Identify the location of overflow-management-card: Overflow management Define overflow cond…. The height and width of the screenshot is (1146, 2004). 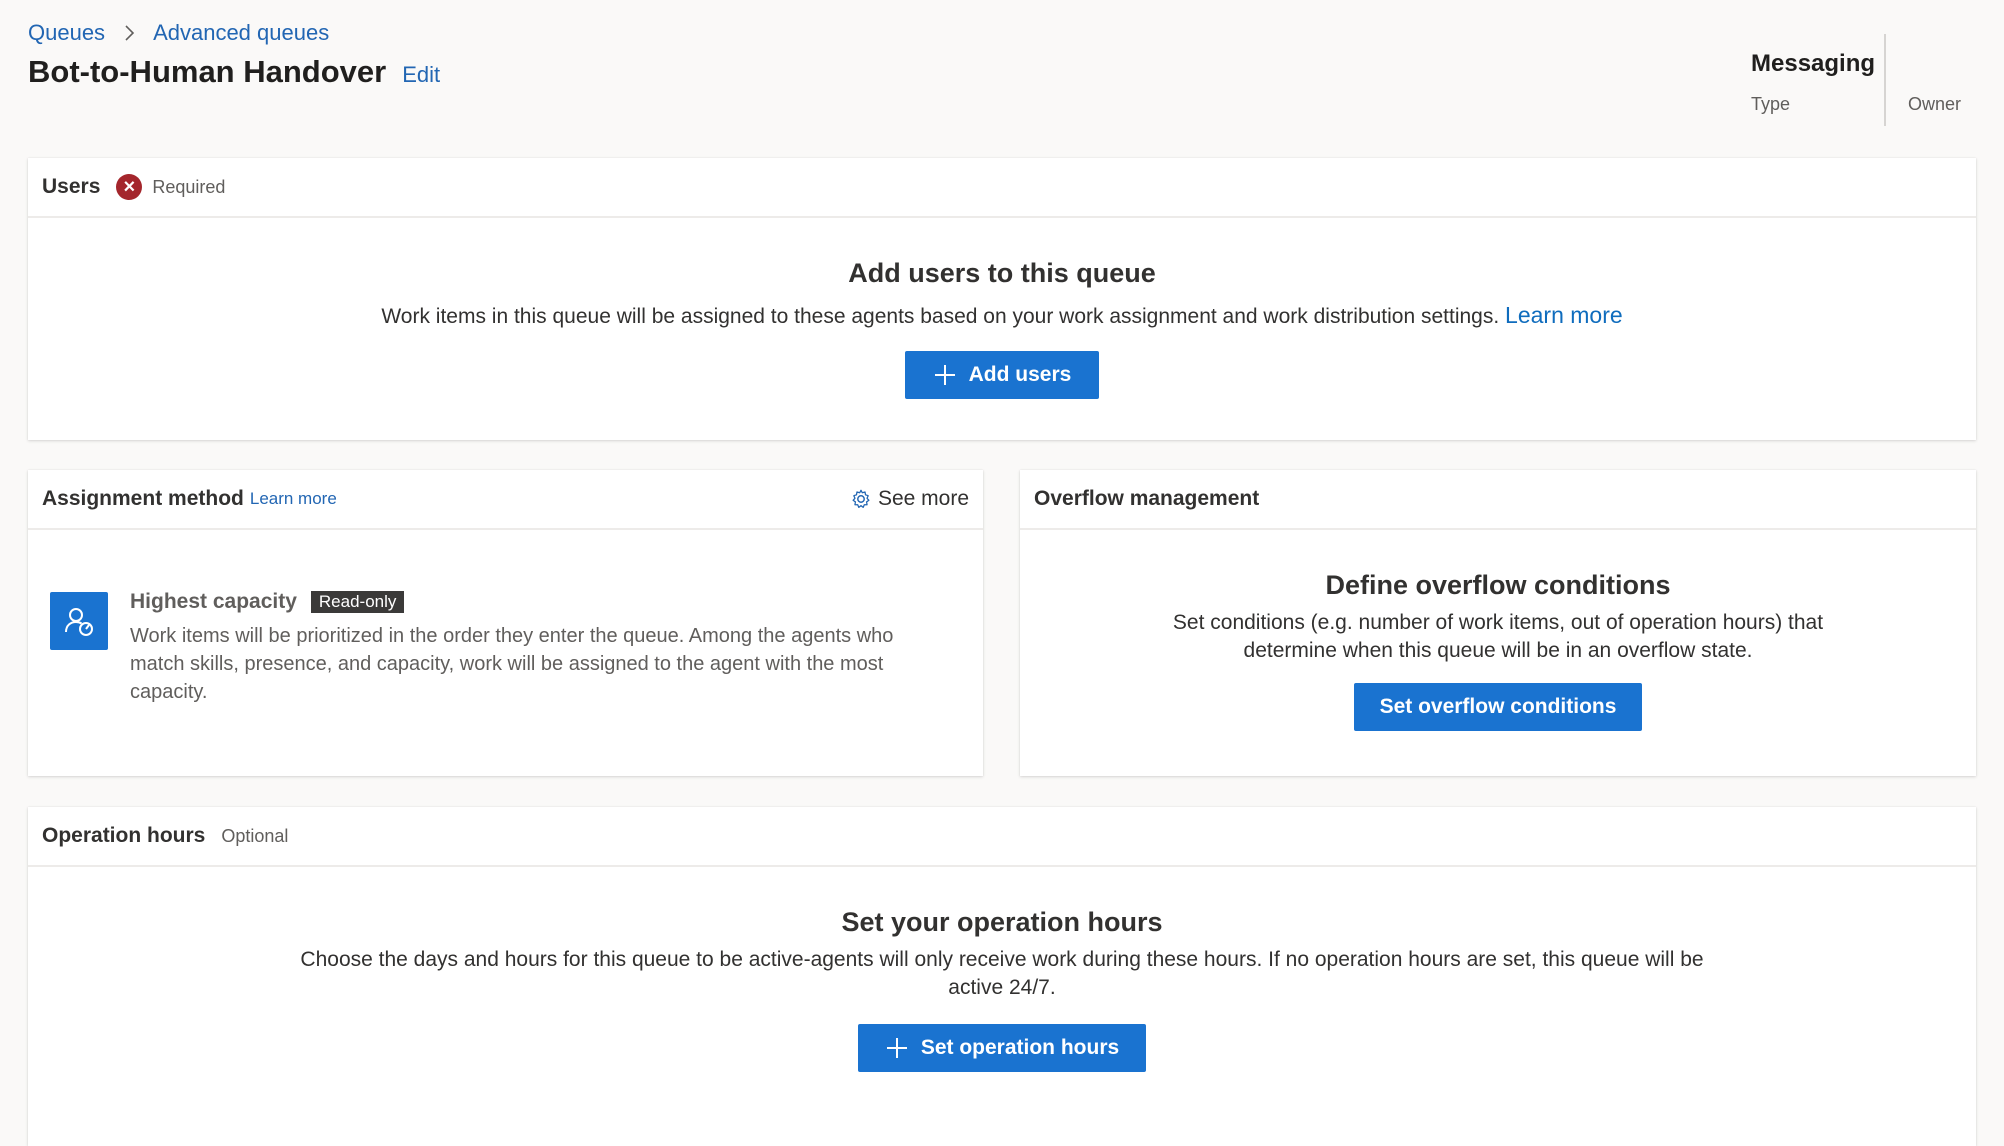
(1498, 623).